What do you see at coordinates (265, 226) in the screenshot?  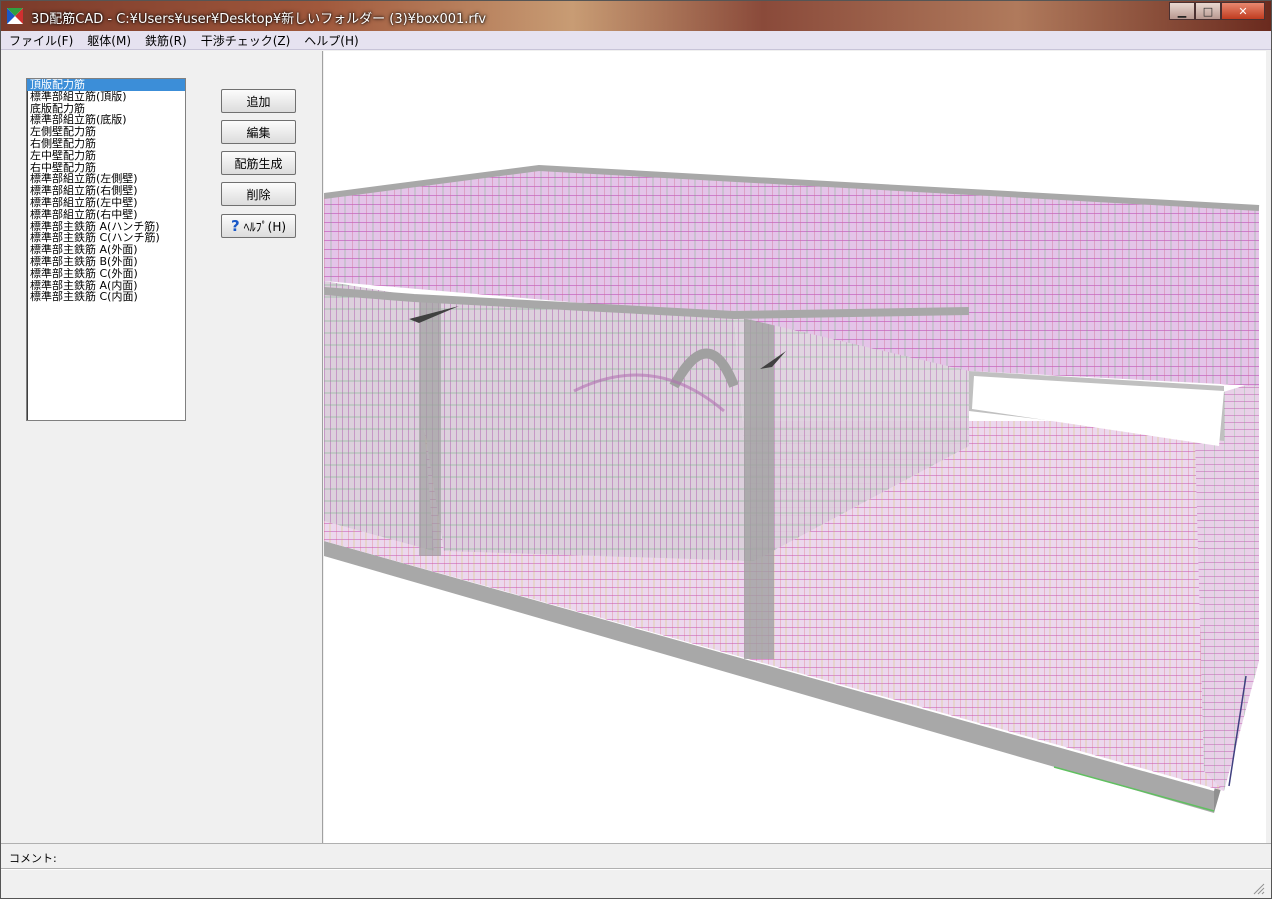 I see `help-button-label: ﾍﾙﾌﾟ(H)` at bounding box center [265, 226].